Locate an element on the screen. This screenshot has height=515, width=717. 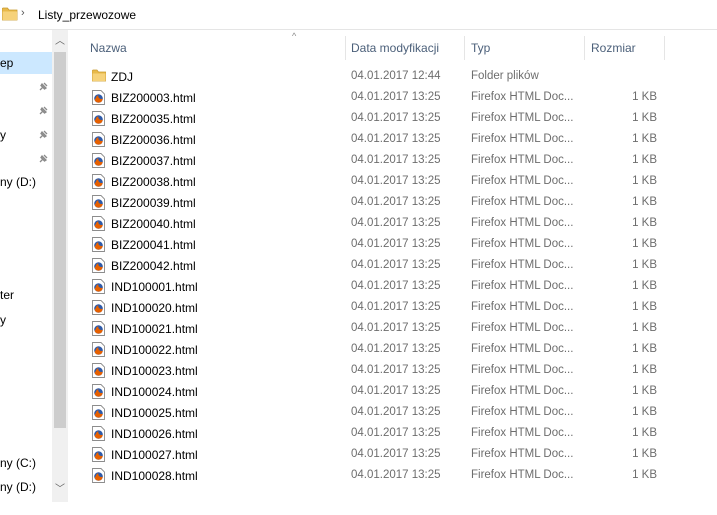
sort-ascending-icon: ^ is located at coordinates (294, 36).